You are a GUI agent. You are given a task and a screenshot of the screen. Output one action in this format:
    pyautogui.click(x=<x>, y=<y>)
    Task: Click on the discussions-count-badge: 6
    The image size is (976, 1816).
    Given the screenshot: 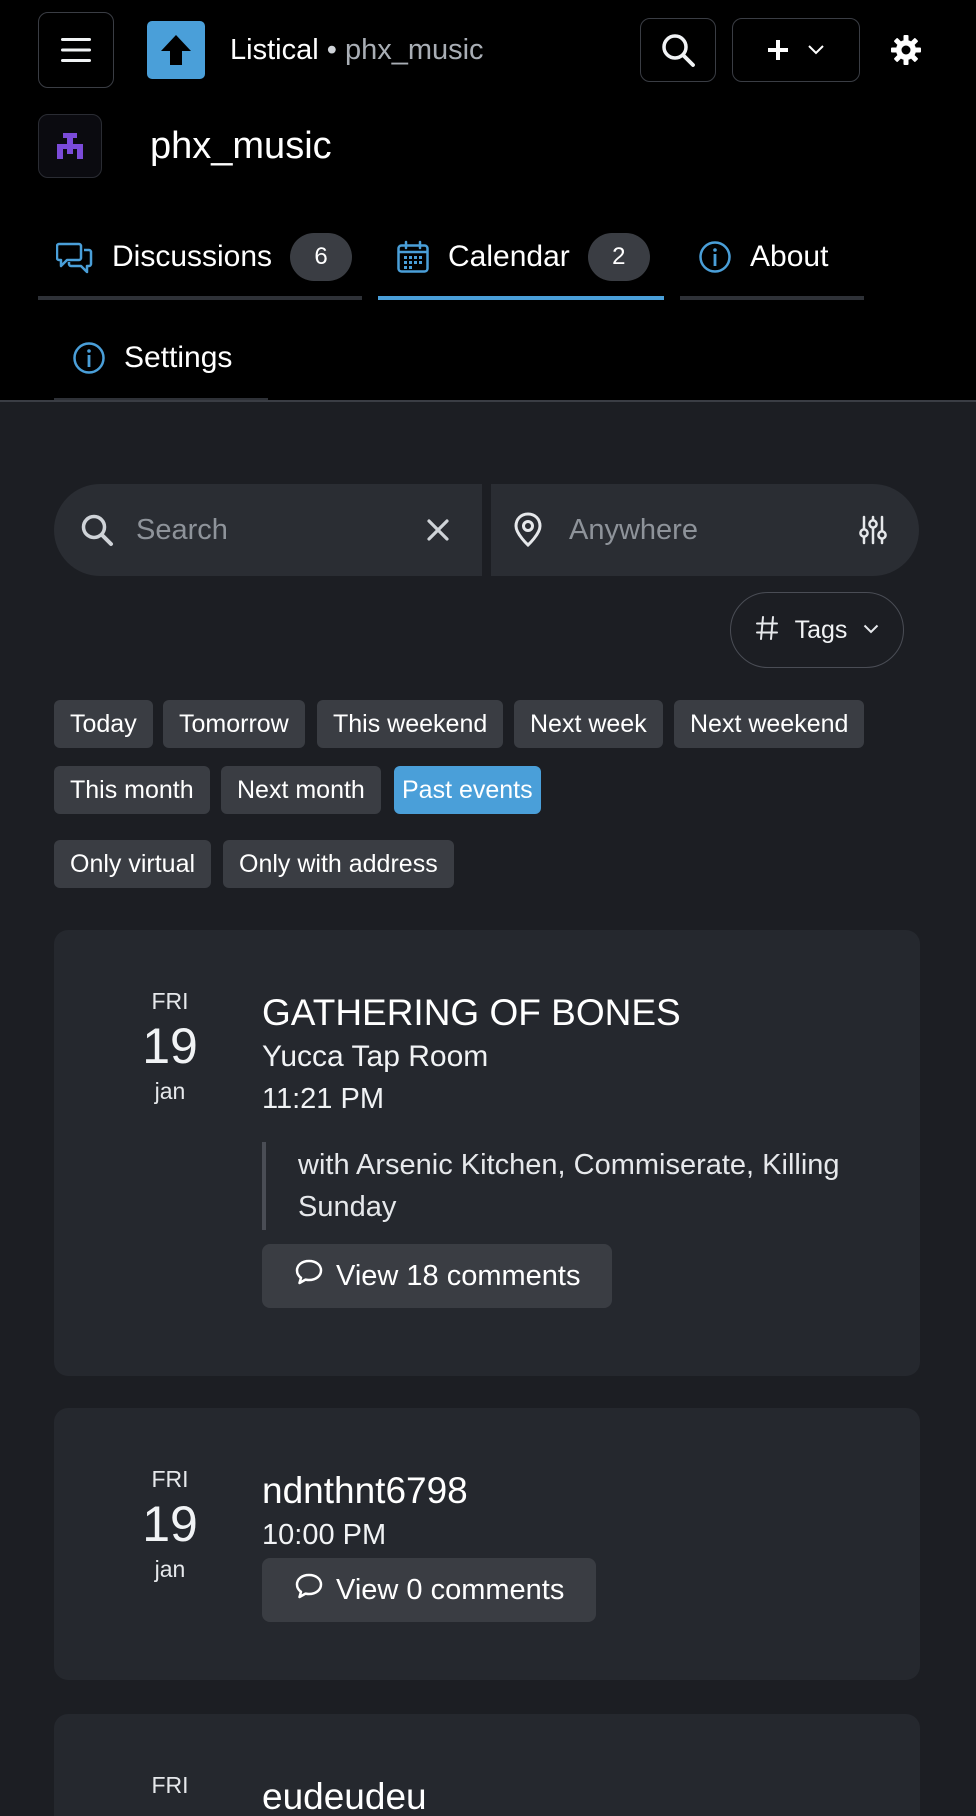 What is the action you would take?
    pyautogui.click(x=321, y=257)
    